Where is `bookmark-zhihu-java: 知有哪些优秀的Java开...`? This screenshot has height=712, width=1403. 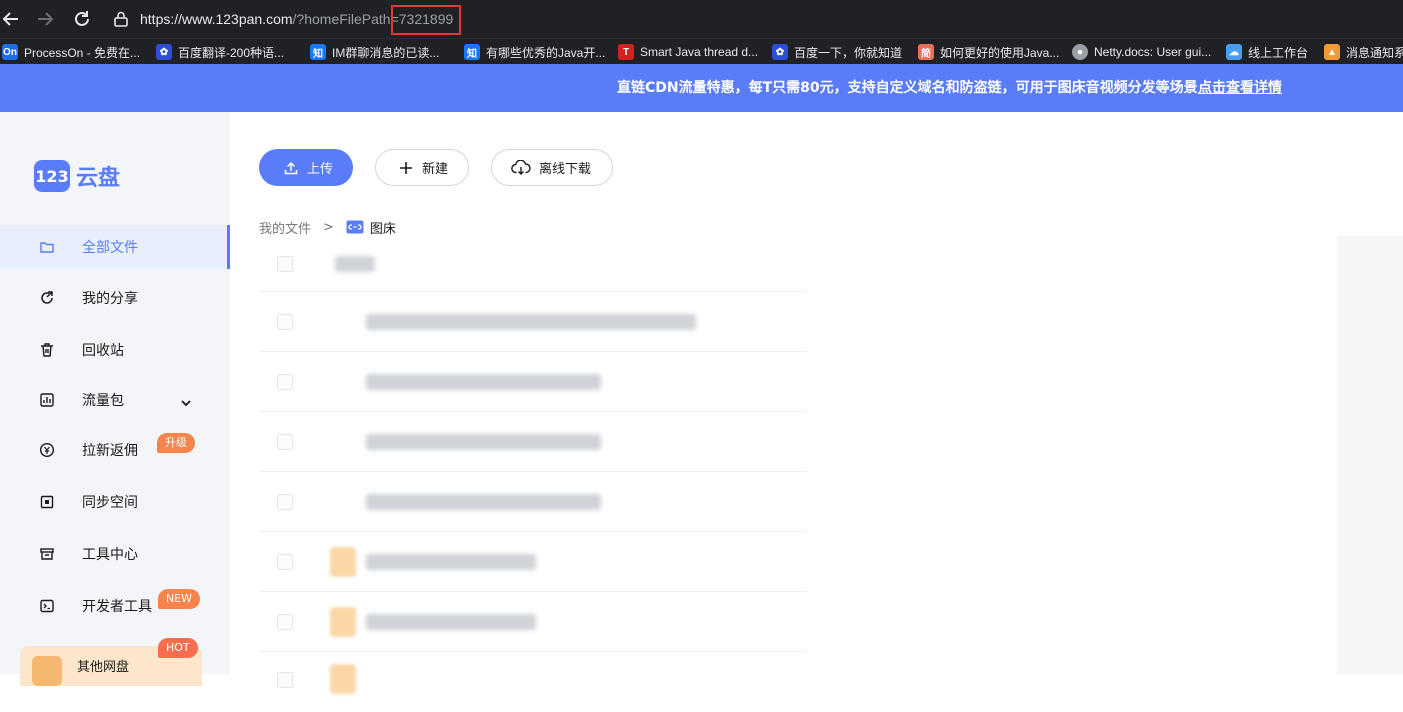 bookmark-zhihu-java: 知有哪些优秀的Java开... is located at coordinates (534, 52).